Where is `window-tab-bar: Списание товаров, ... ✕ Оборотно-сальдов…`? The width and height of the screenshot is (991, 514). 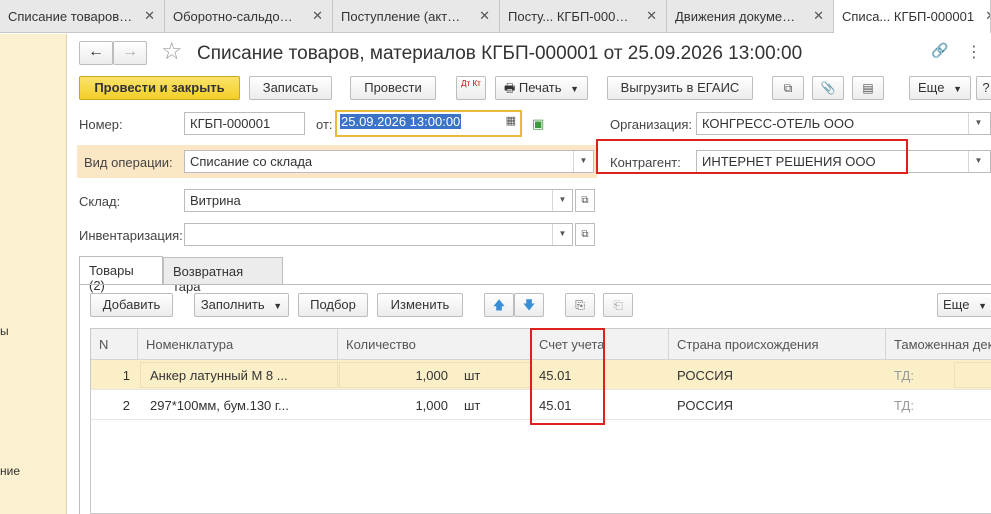 window-tab-bar: Списание товаров, ... ✕ Оборотно-сальдов… is located at coordinates (495, 17).